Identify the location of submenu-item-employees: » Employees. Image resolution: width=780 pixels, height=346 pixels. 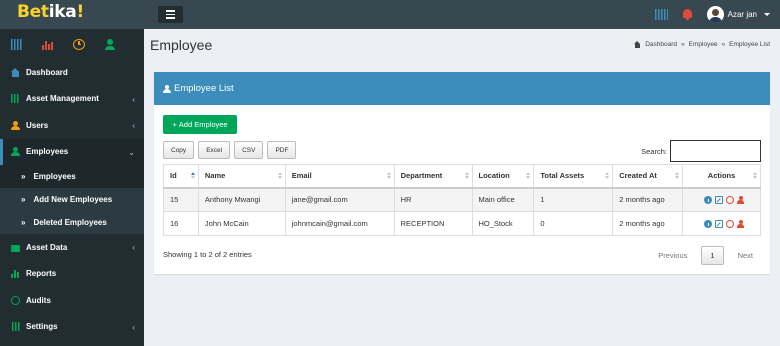
(72, 176).